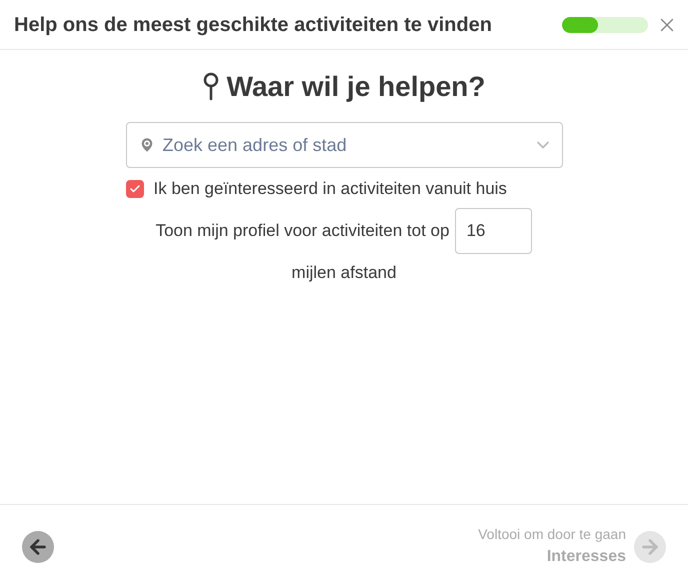 The height and width of the screenshot is (588, 688). I want to click on dialog-title: Help ons de meest geschikte activiteiten te vinden, so click(253, 25).